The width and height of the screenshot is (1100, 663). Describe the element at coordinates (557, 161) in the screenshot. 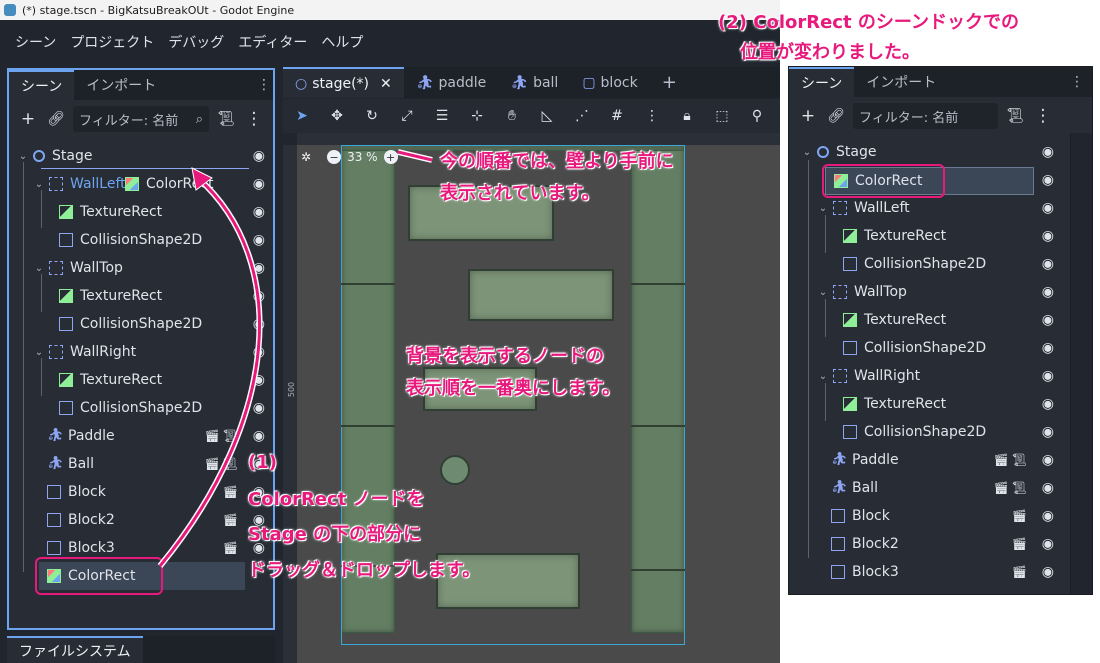

I see `note-current-order-1: 今の順番では、壁より手前に` at that location.